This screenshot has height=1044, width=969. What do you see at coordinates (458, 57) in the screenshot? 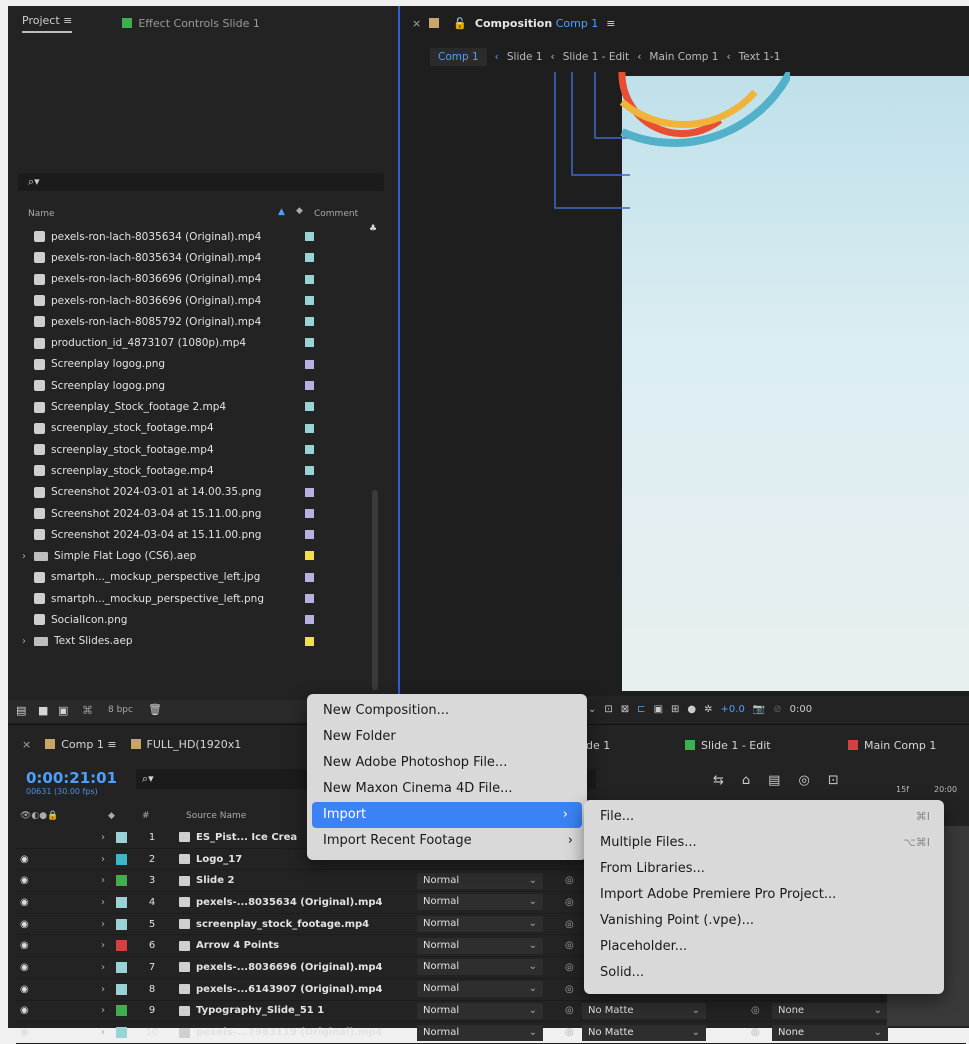
I see `breadcrumb-item: Comp 1` at bounding box center [458, 57].